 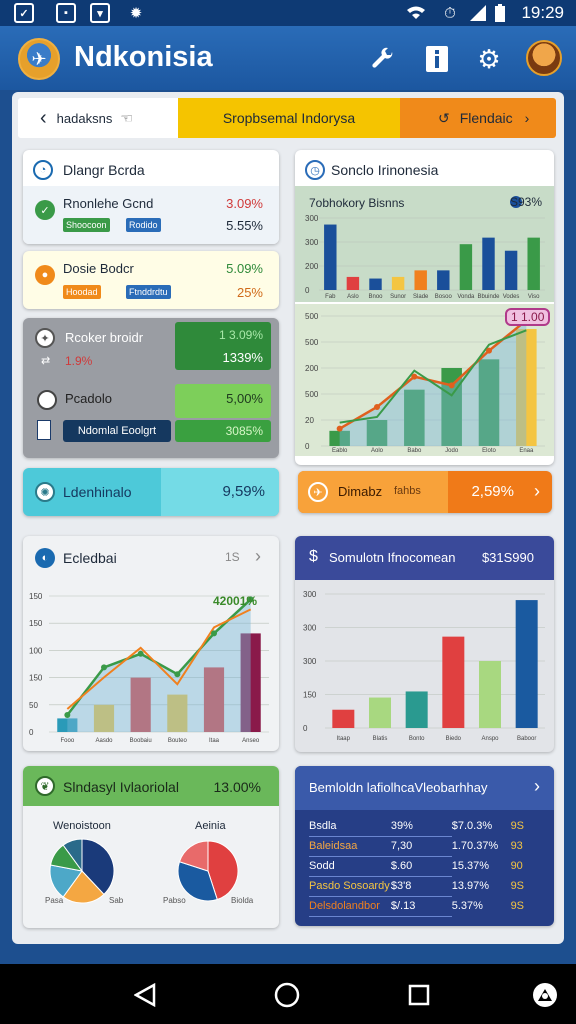 I want to click on table-row: Sodd $.60 15.37% 90, so click(x=425, y=866).